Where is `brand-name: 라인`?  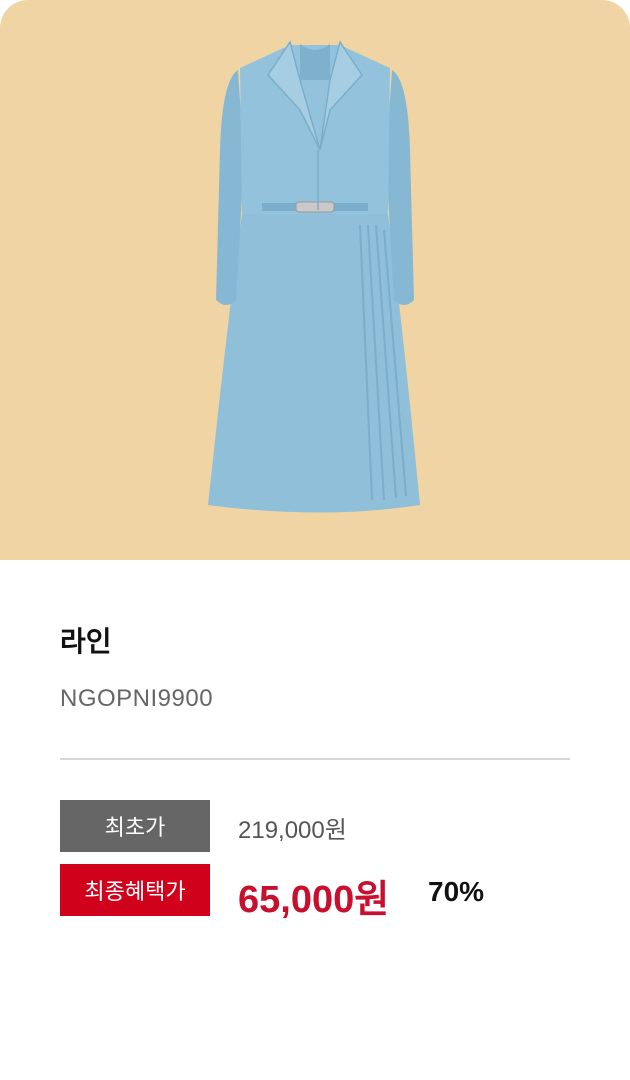 brand-name: 라인 is located at coordinates (86, 640).